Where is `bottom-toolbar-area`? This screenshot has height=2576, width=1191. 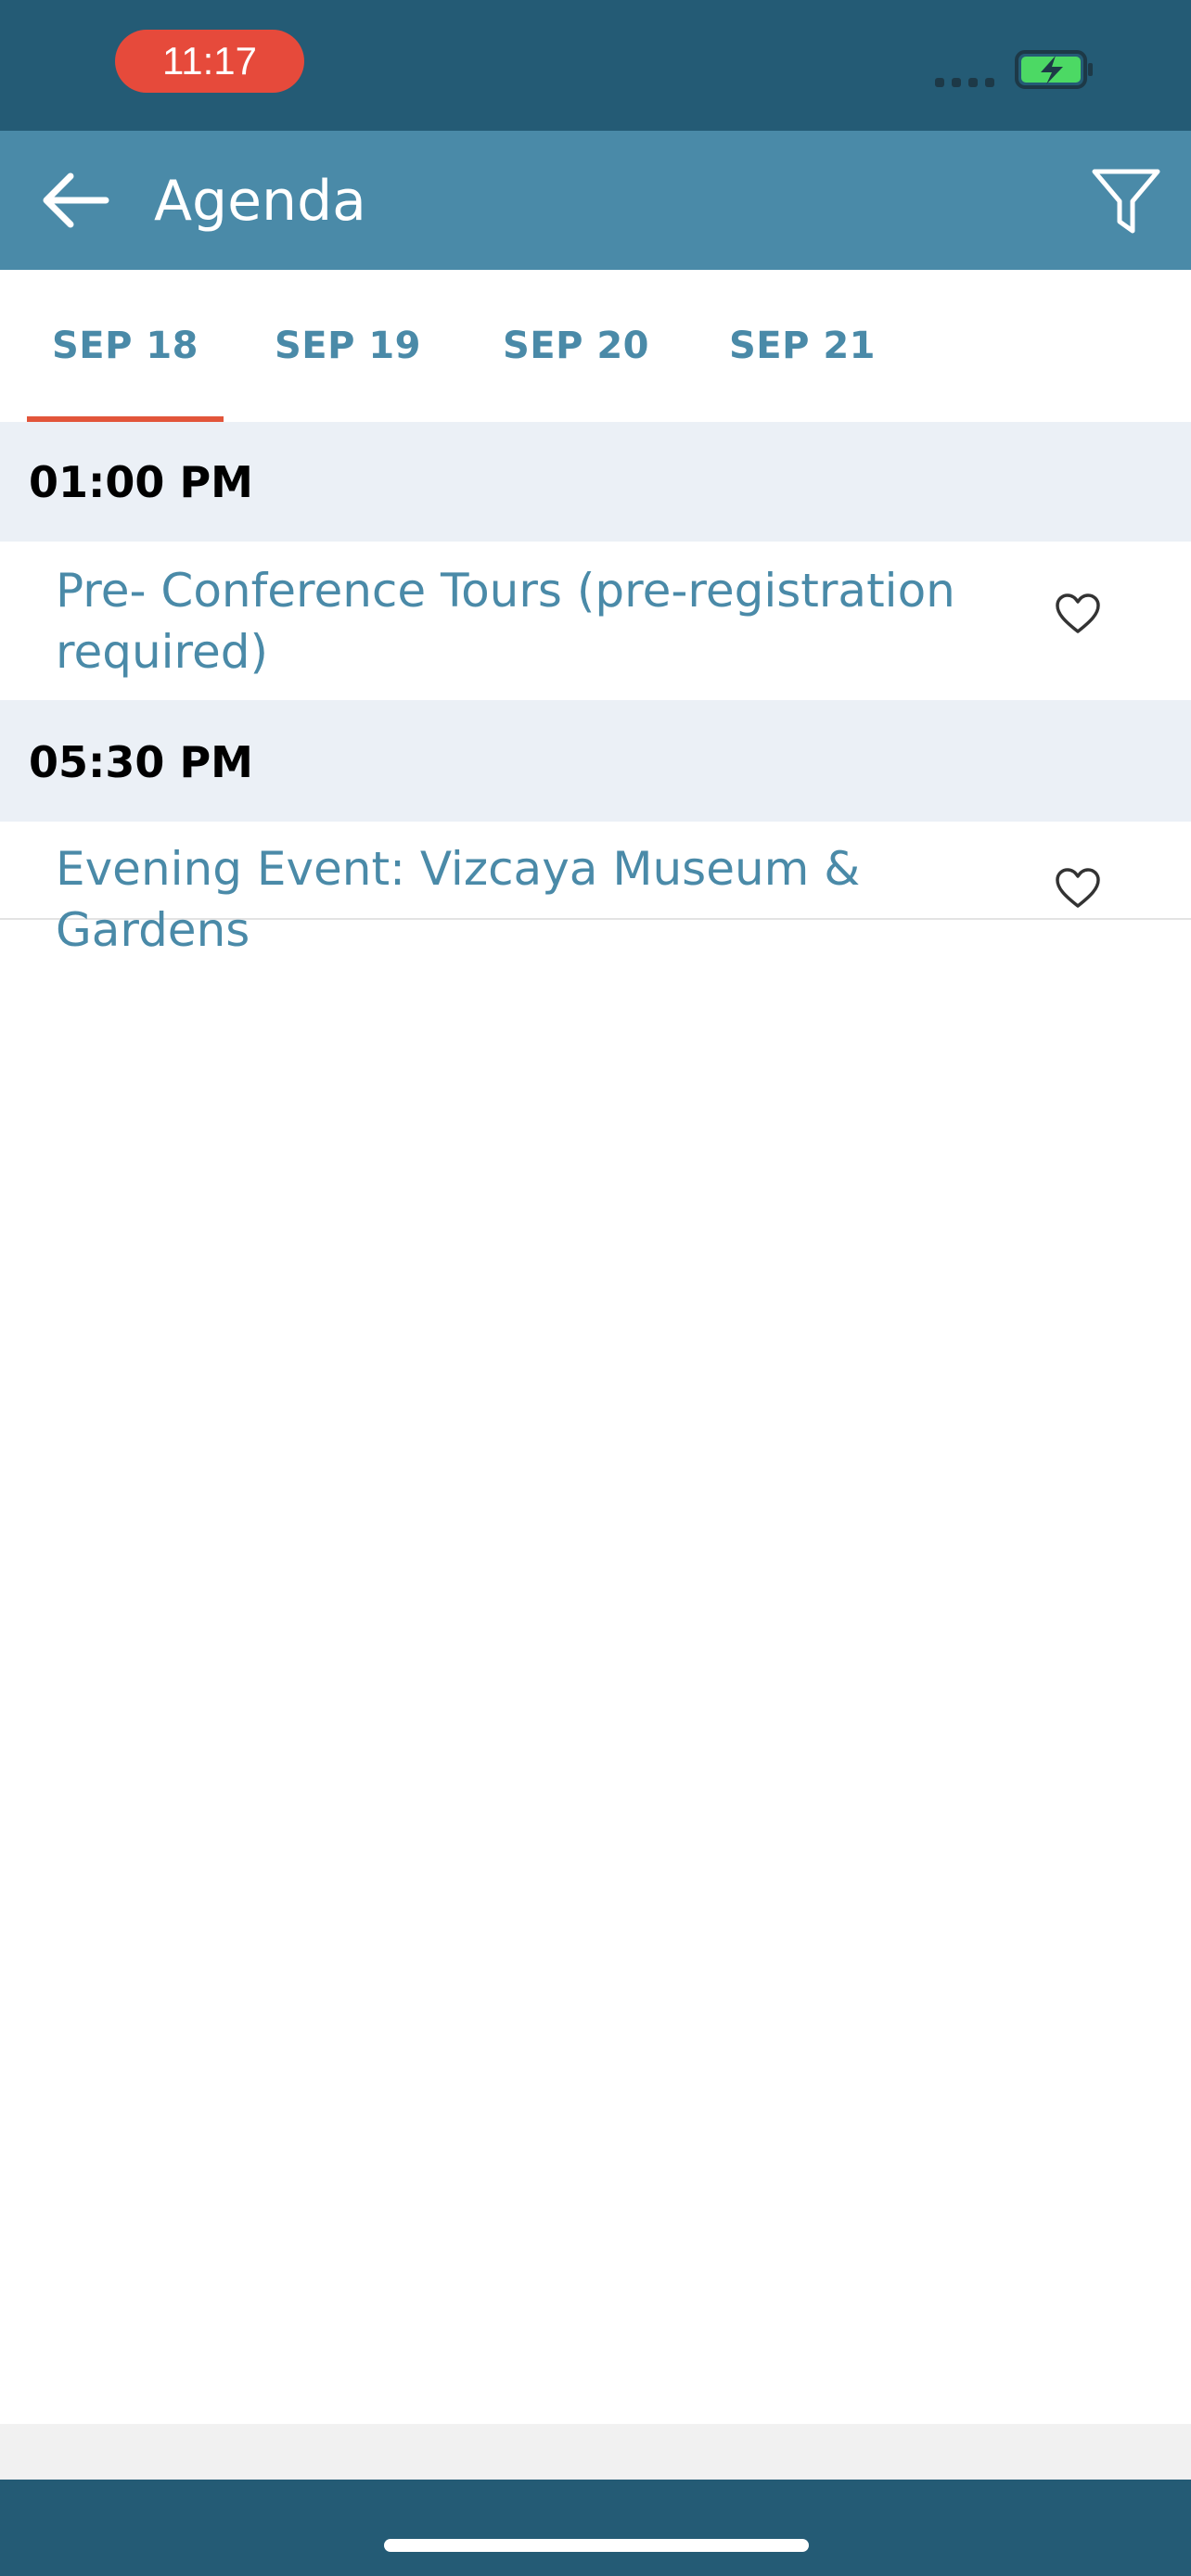 bottom-toolbar-area is located at coordinates (595, 2452).